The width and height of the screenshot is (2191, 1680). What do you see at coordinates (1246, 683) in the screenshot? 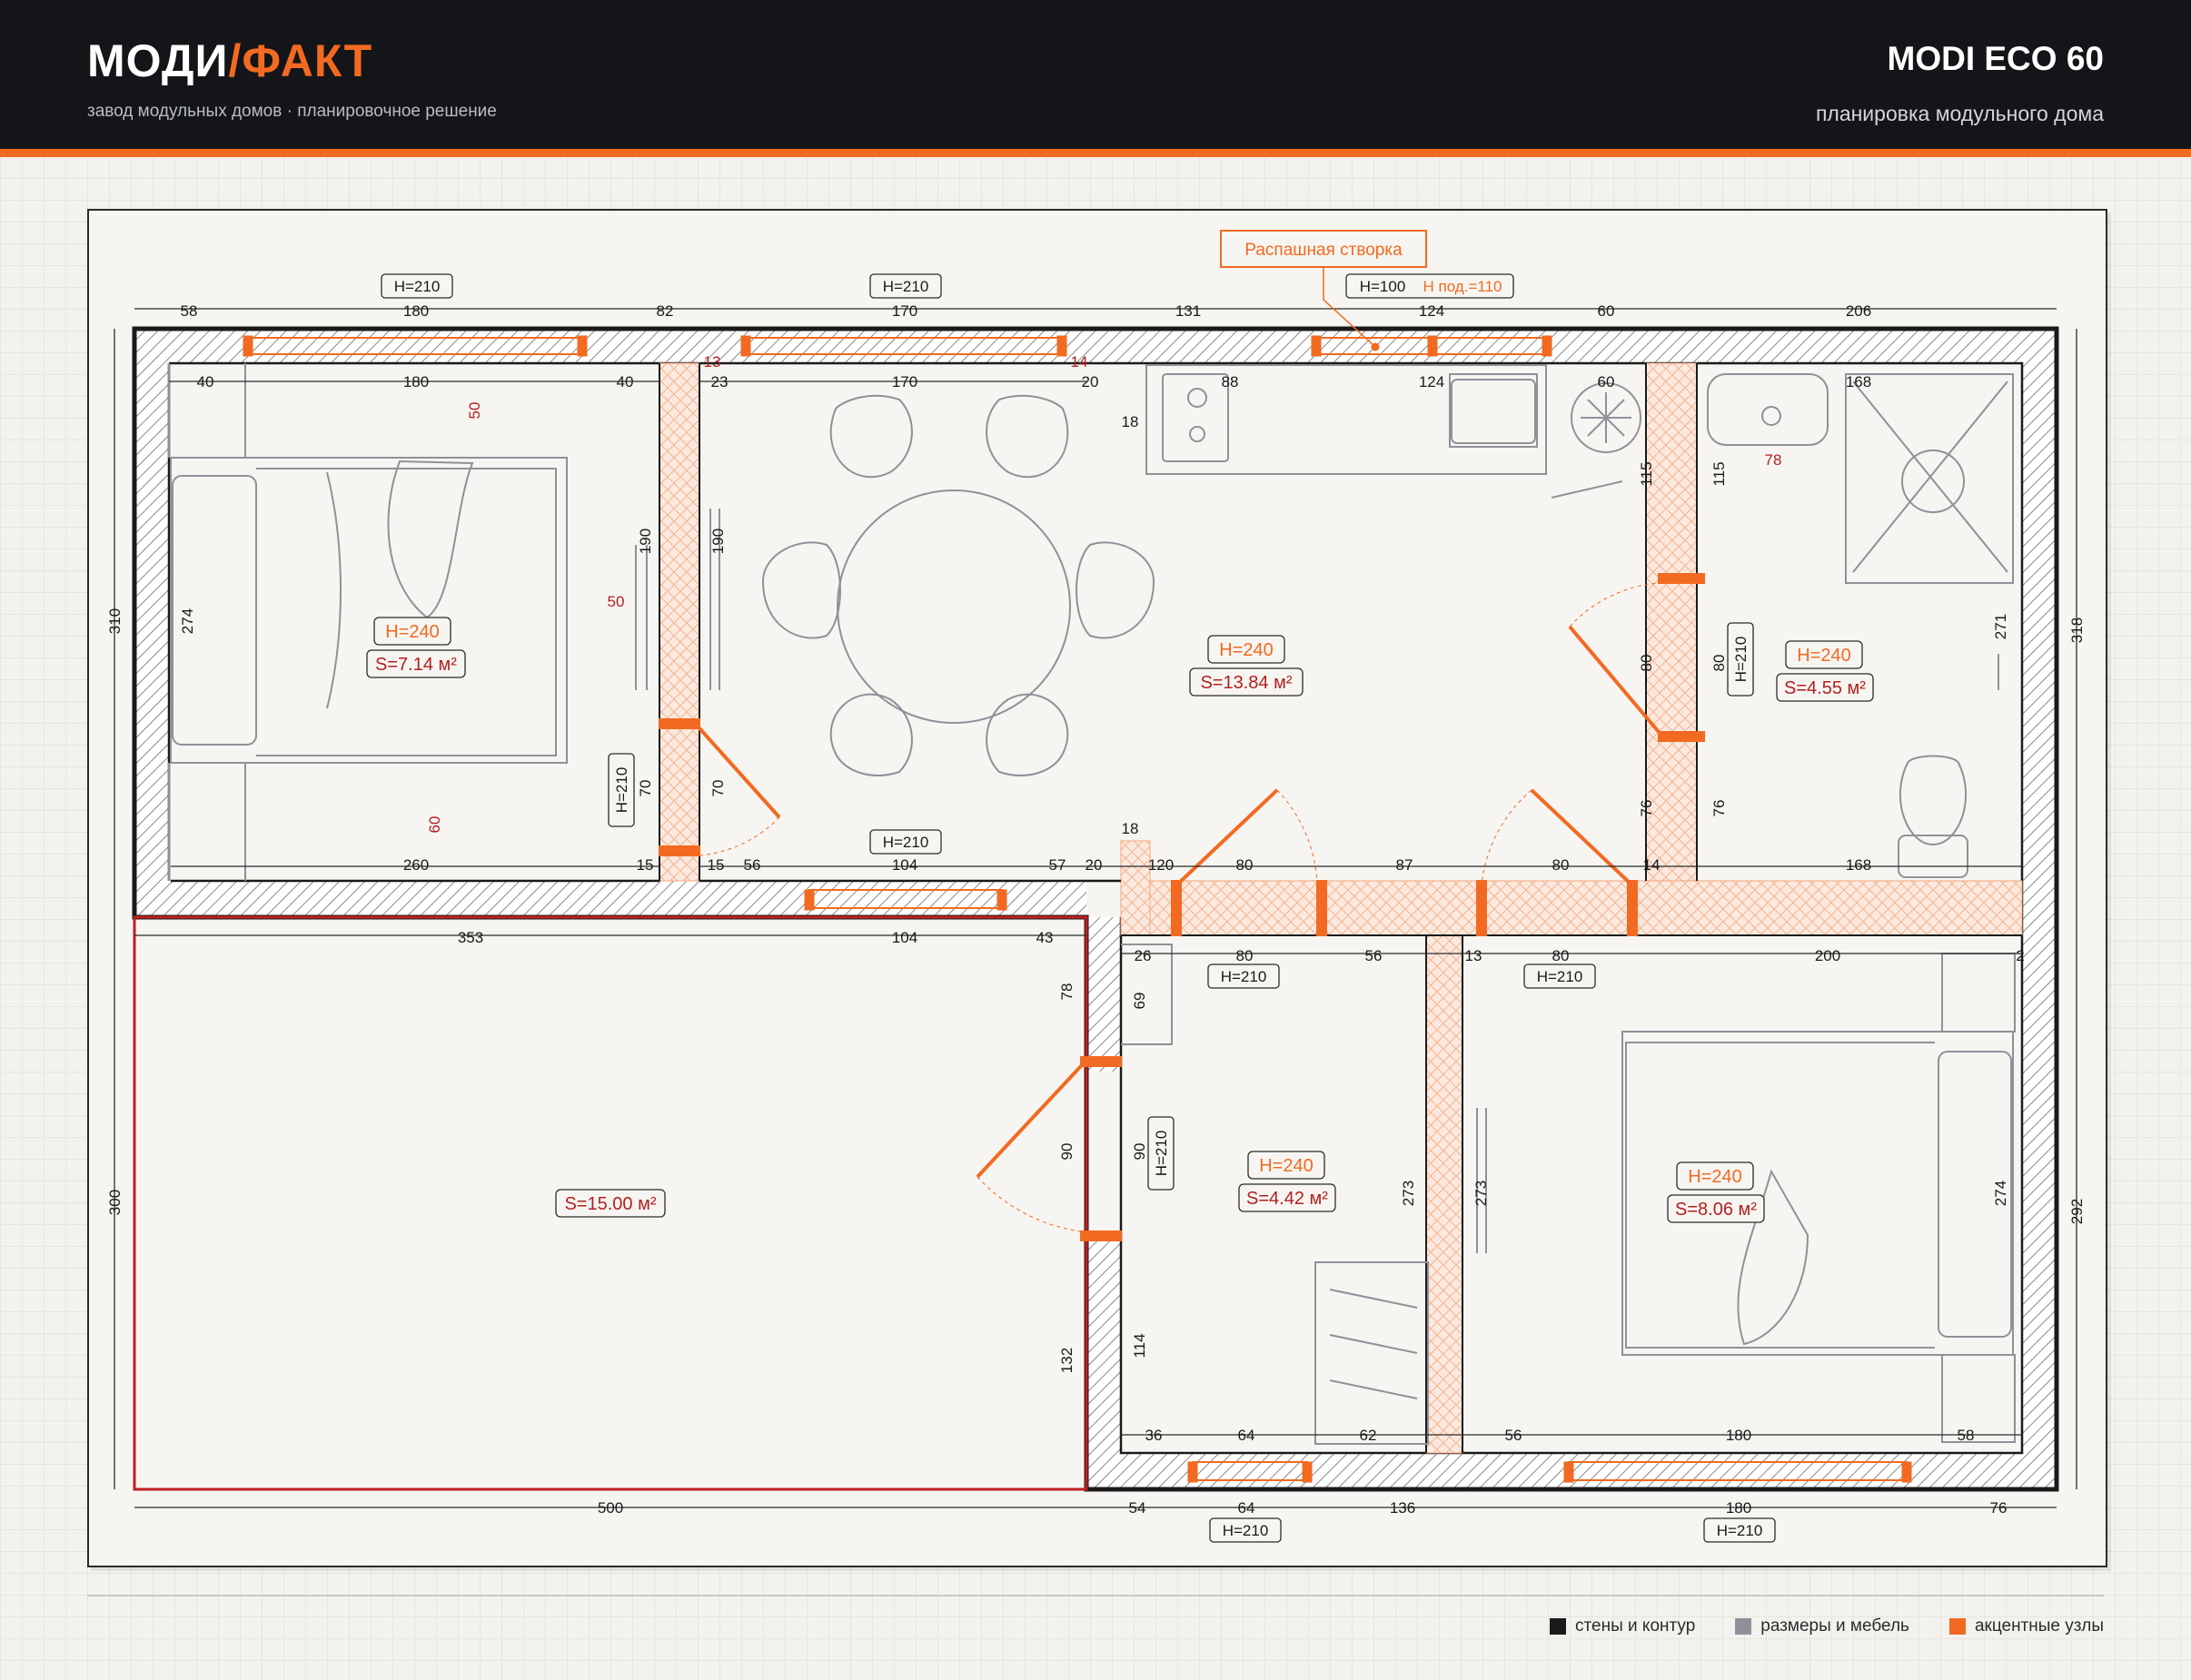
I see `living-area: S=13.84 м²` at bounding box center [1246, 683].